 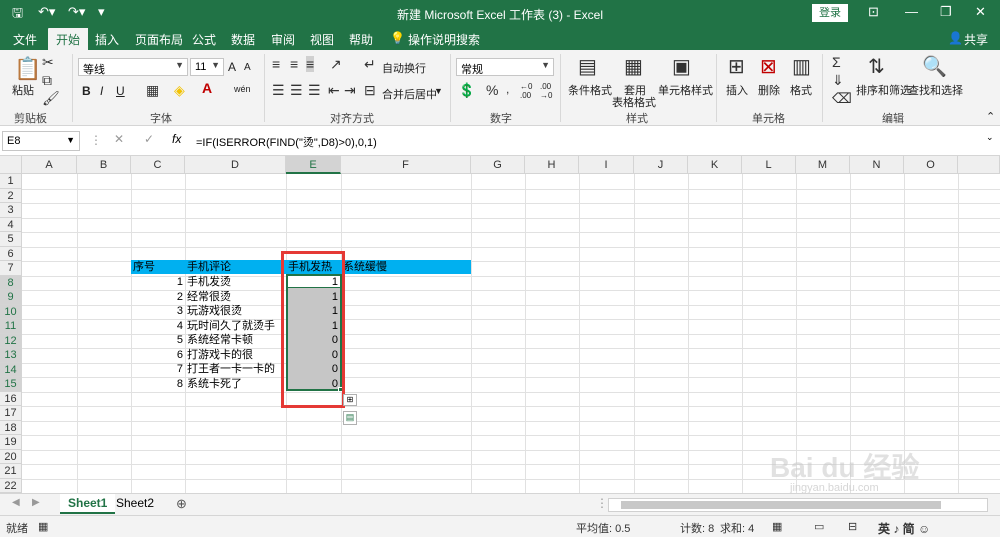 I want to click on delete-cells-button: 删除, so click(x=769, y=90).